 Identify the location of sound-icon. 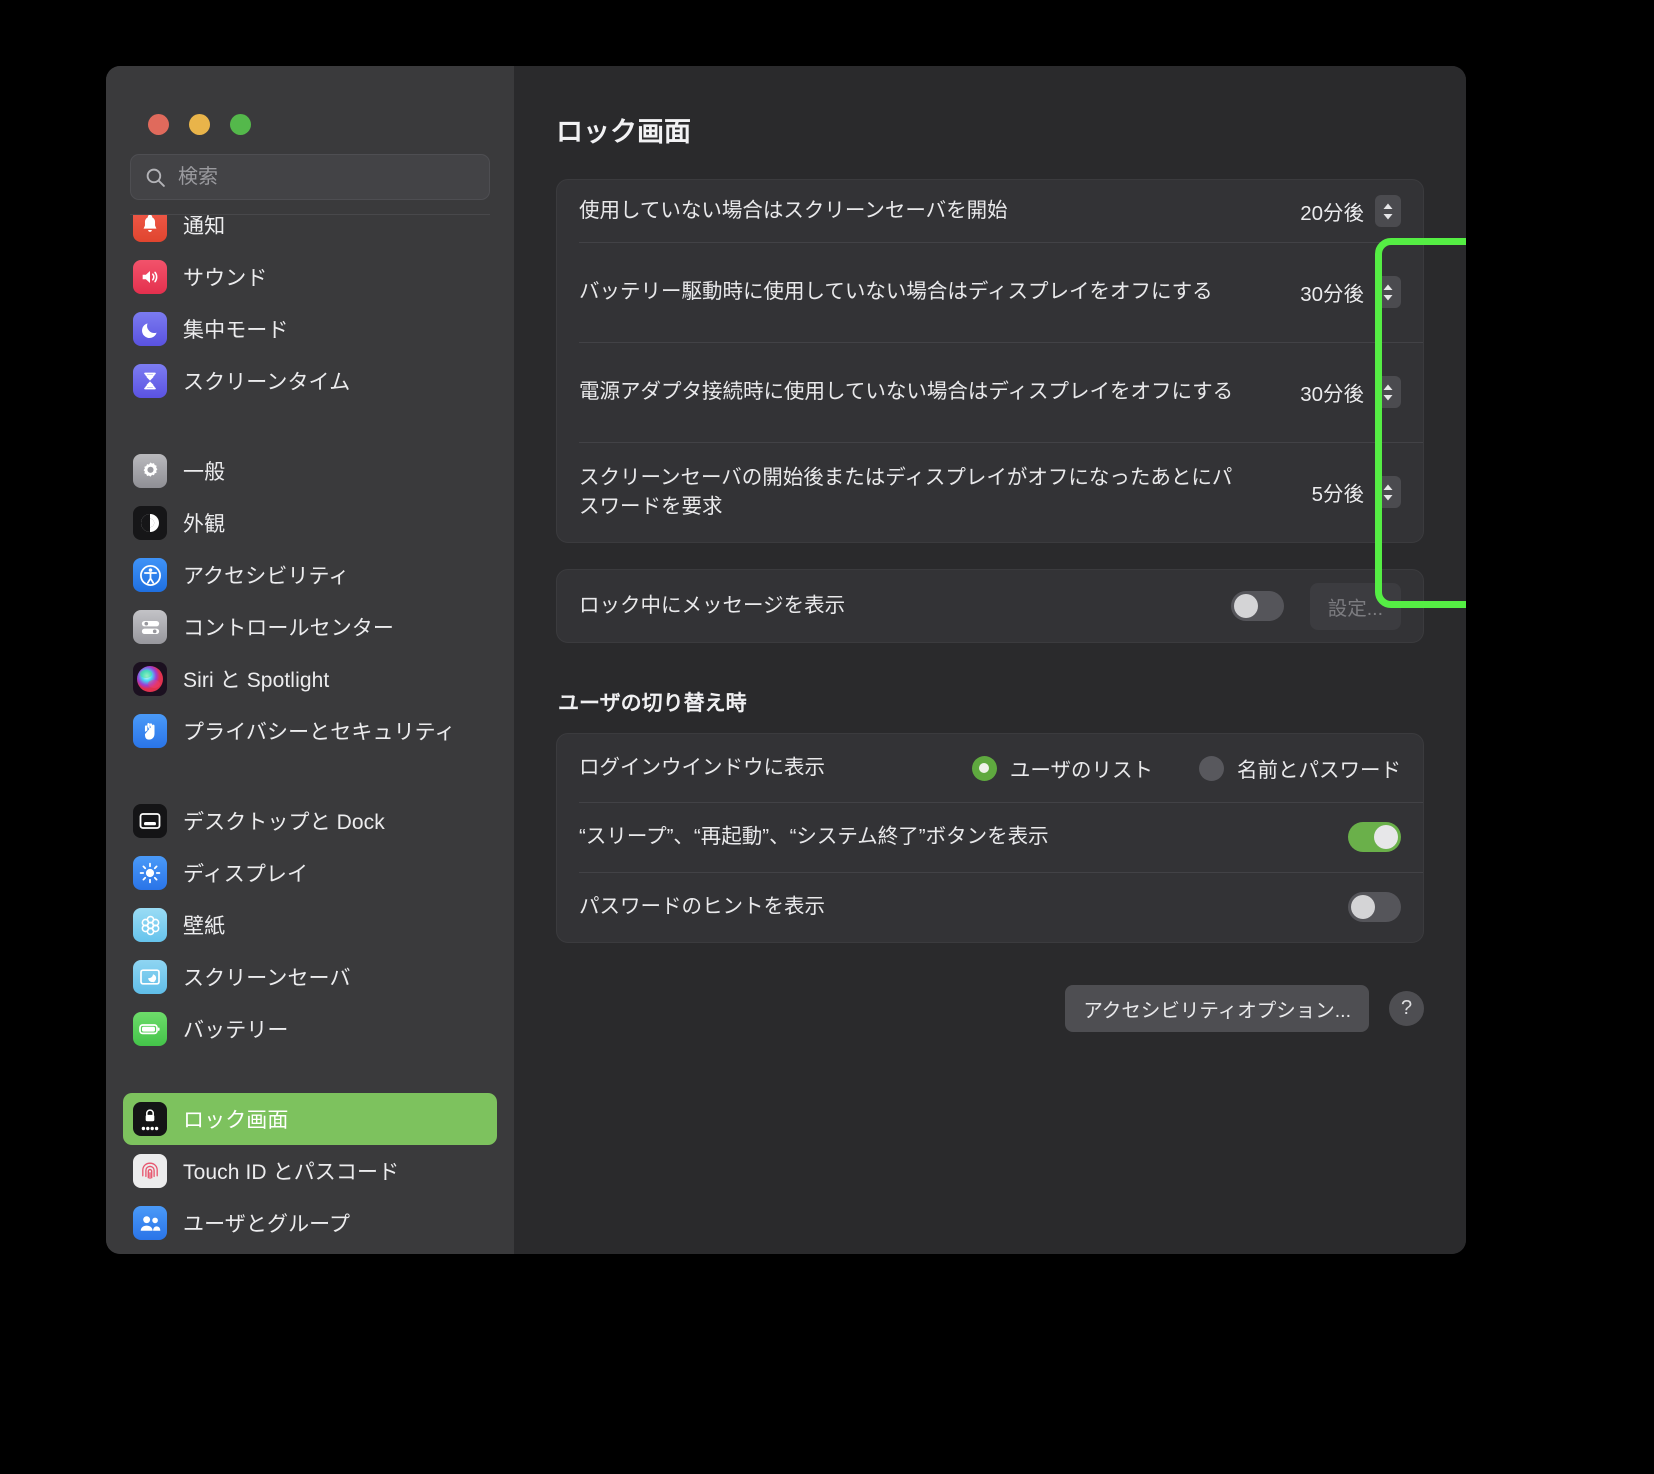
(150, 277).